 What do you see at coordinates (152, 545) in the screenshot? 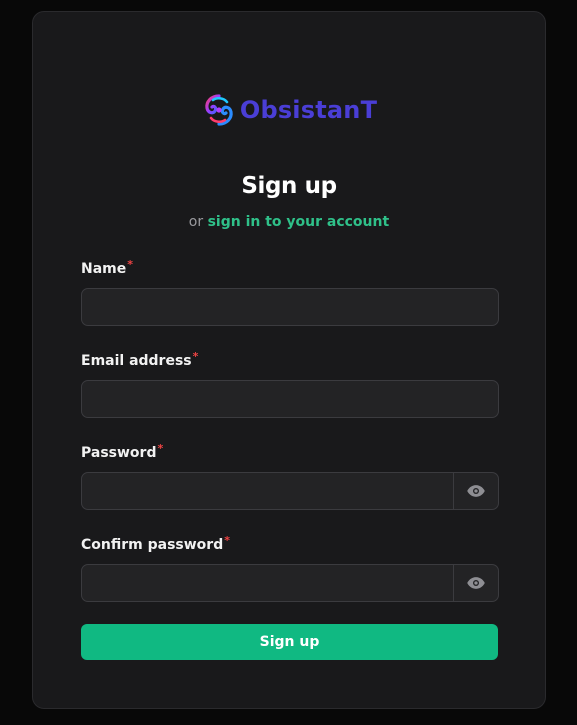
I see `confirm-password-label-text: Confirm password` at bounding box center [152, 545].